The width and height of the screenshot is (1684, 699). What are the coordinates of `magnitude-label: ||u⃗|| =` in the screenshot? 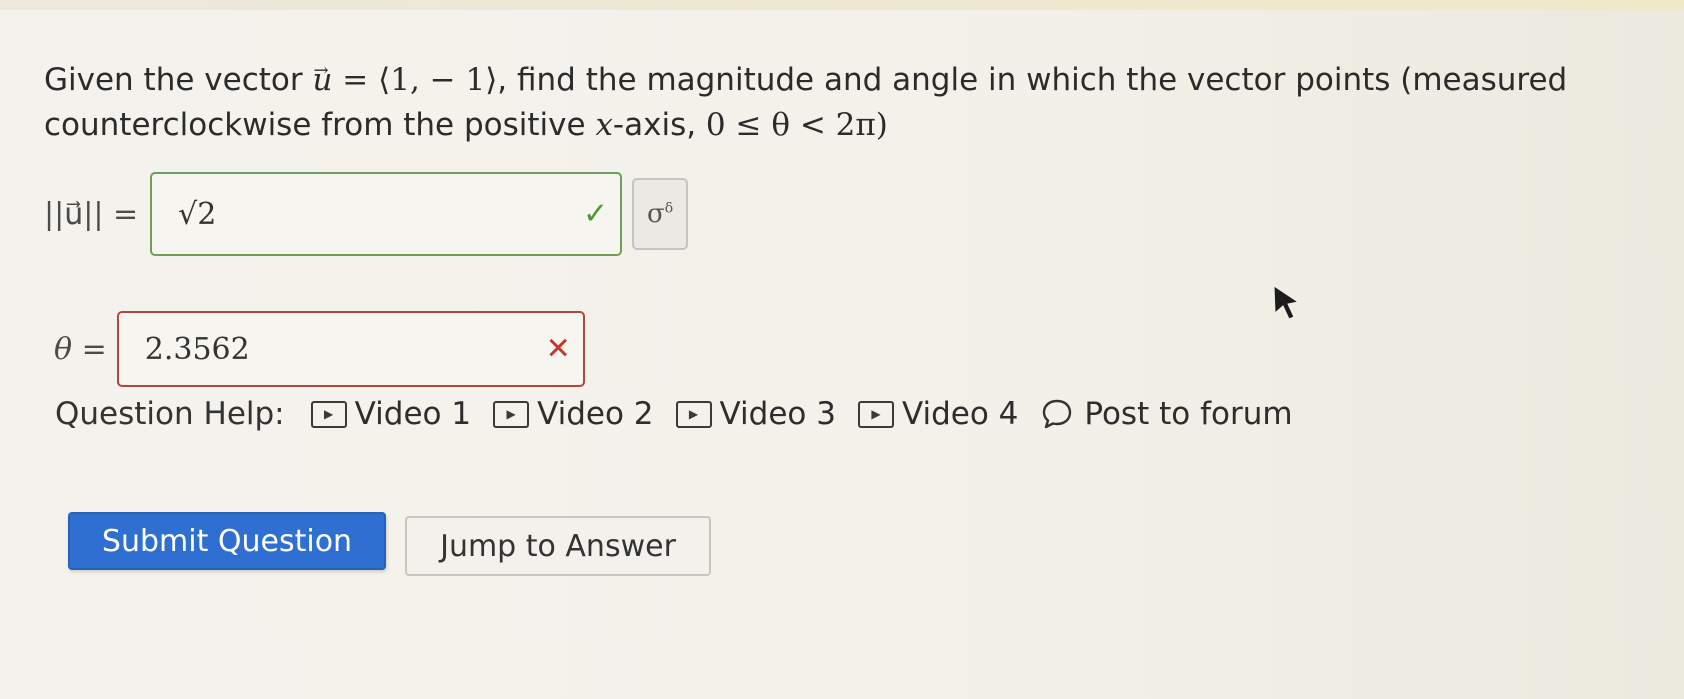 It's located at (91, 214).